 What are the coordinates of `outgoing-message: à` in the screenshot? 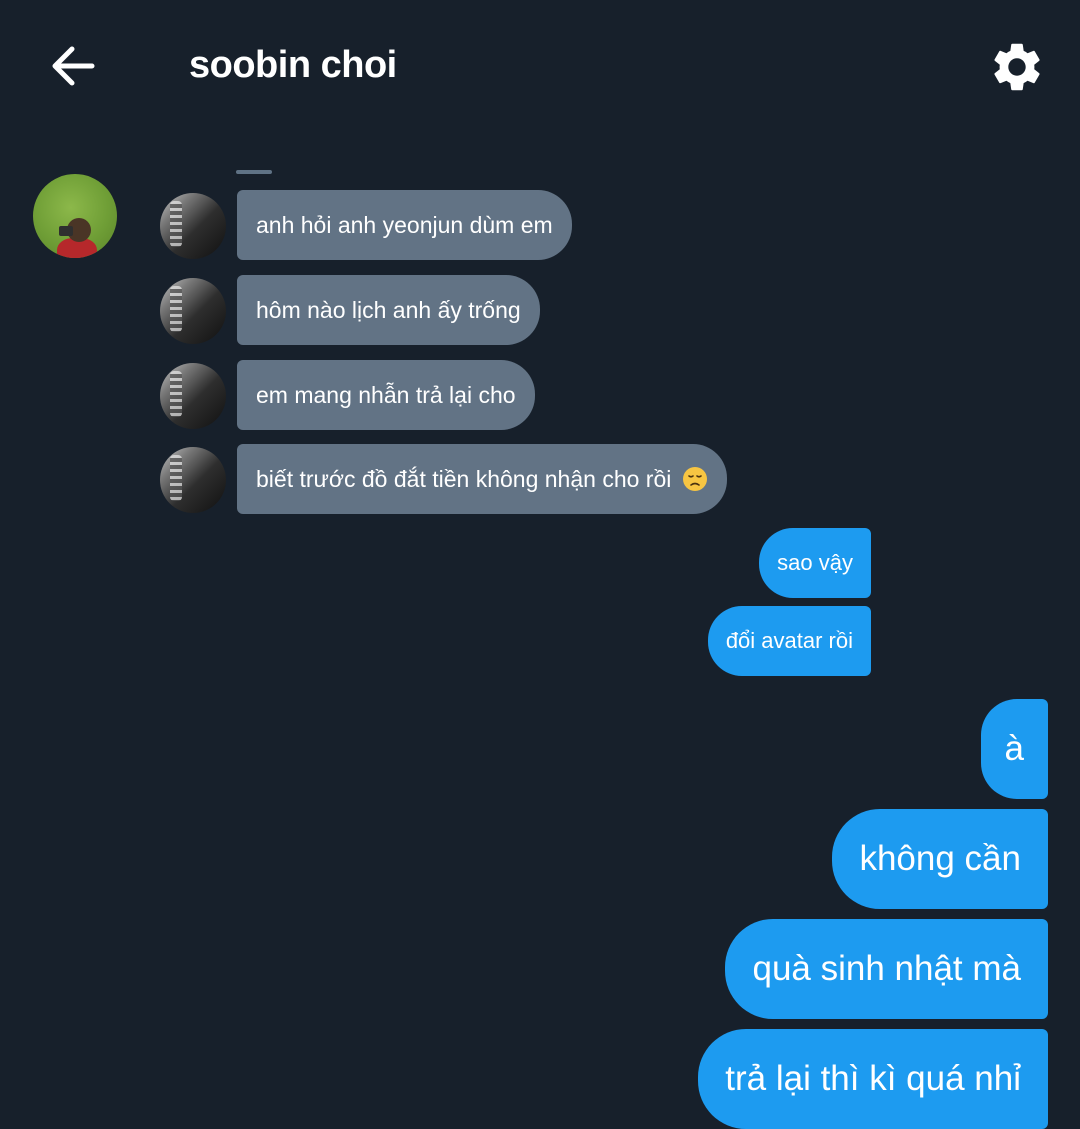 It's located at (1014, 749).